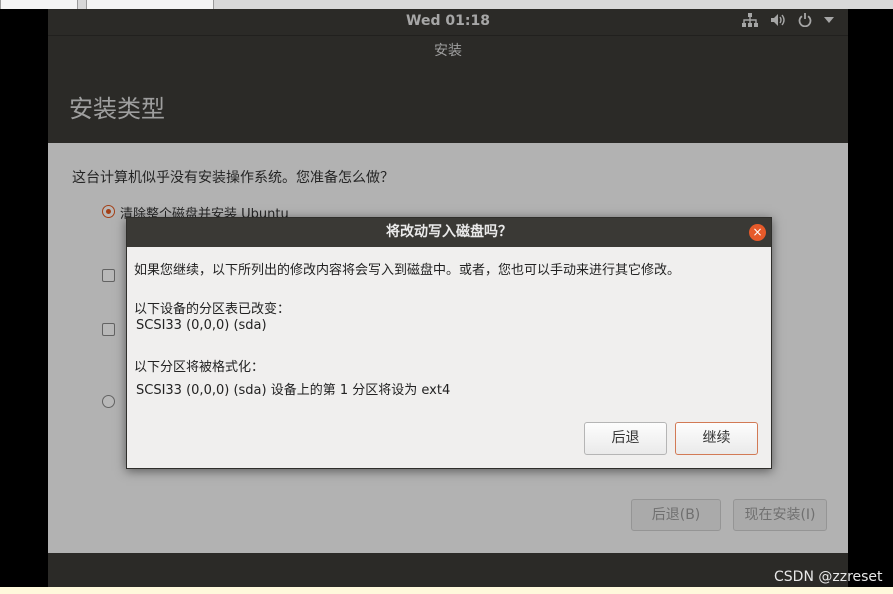 The height and width of the screenshot is (594, 893). I want to click on host-tab-strip, so click(446, 4).